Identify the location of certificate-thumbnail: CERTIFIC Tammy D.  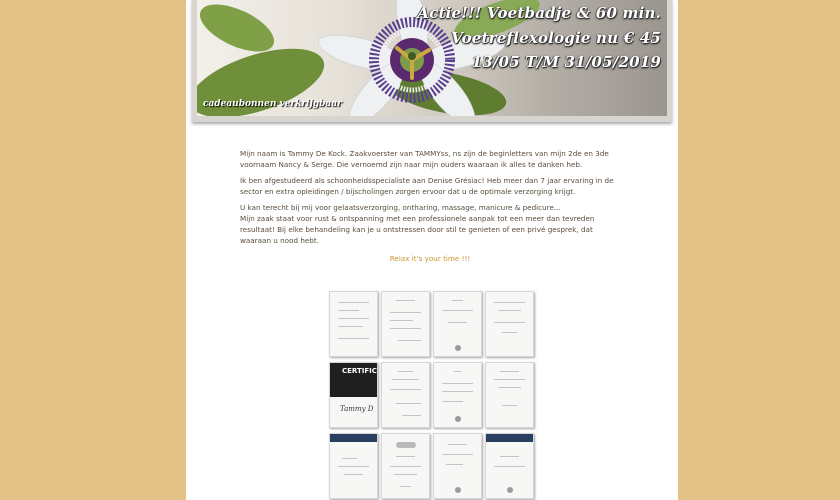
(353, 395).